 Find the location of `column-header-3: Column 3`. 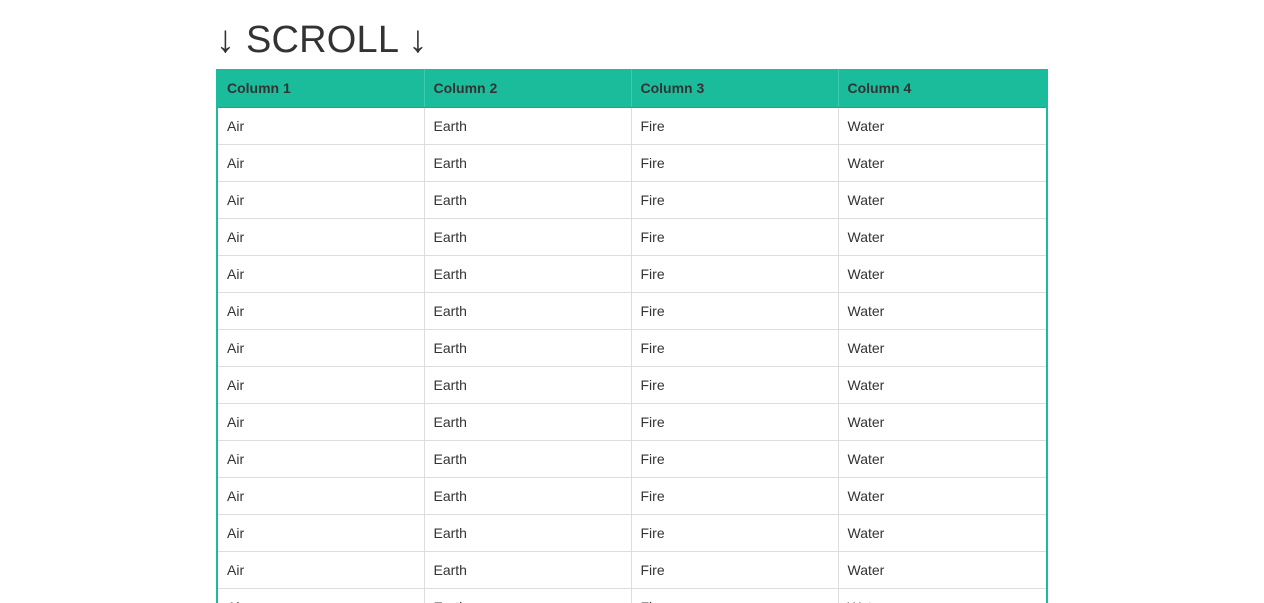

column-header-3: Column 3 is located at coordinates (734, 88).